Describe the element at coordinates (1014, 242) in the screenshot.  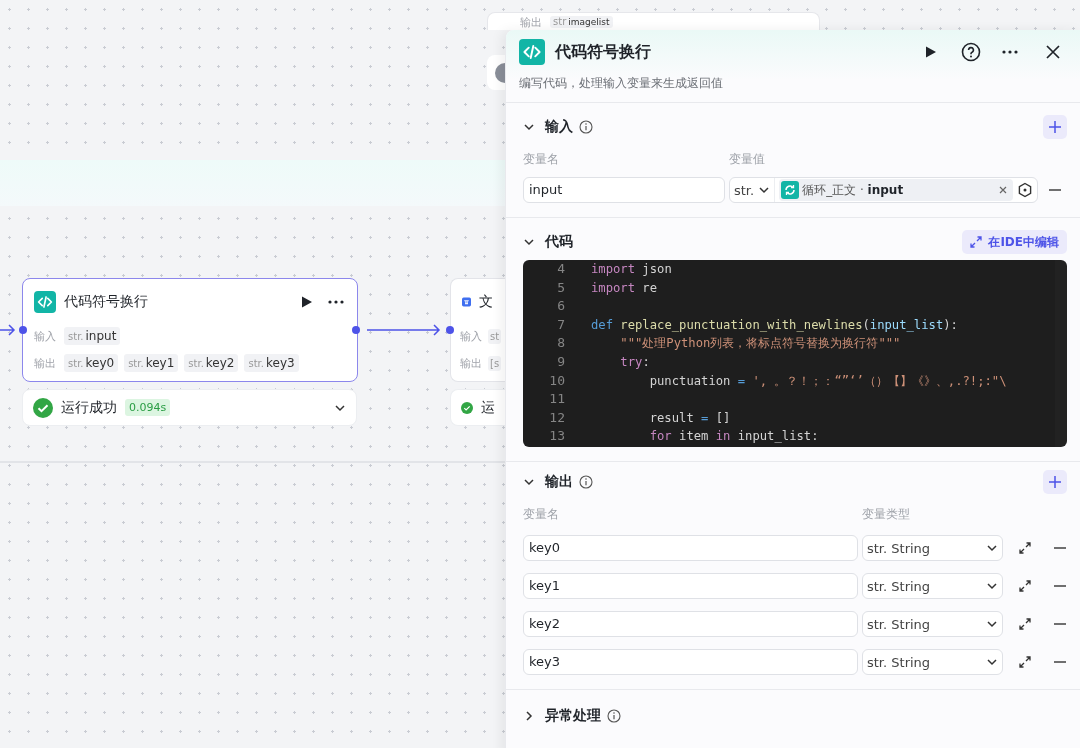
I see `ide-edit-button: 在IDE中编辑` at that location.